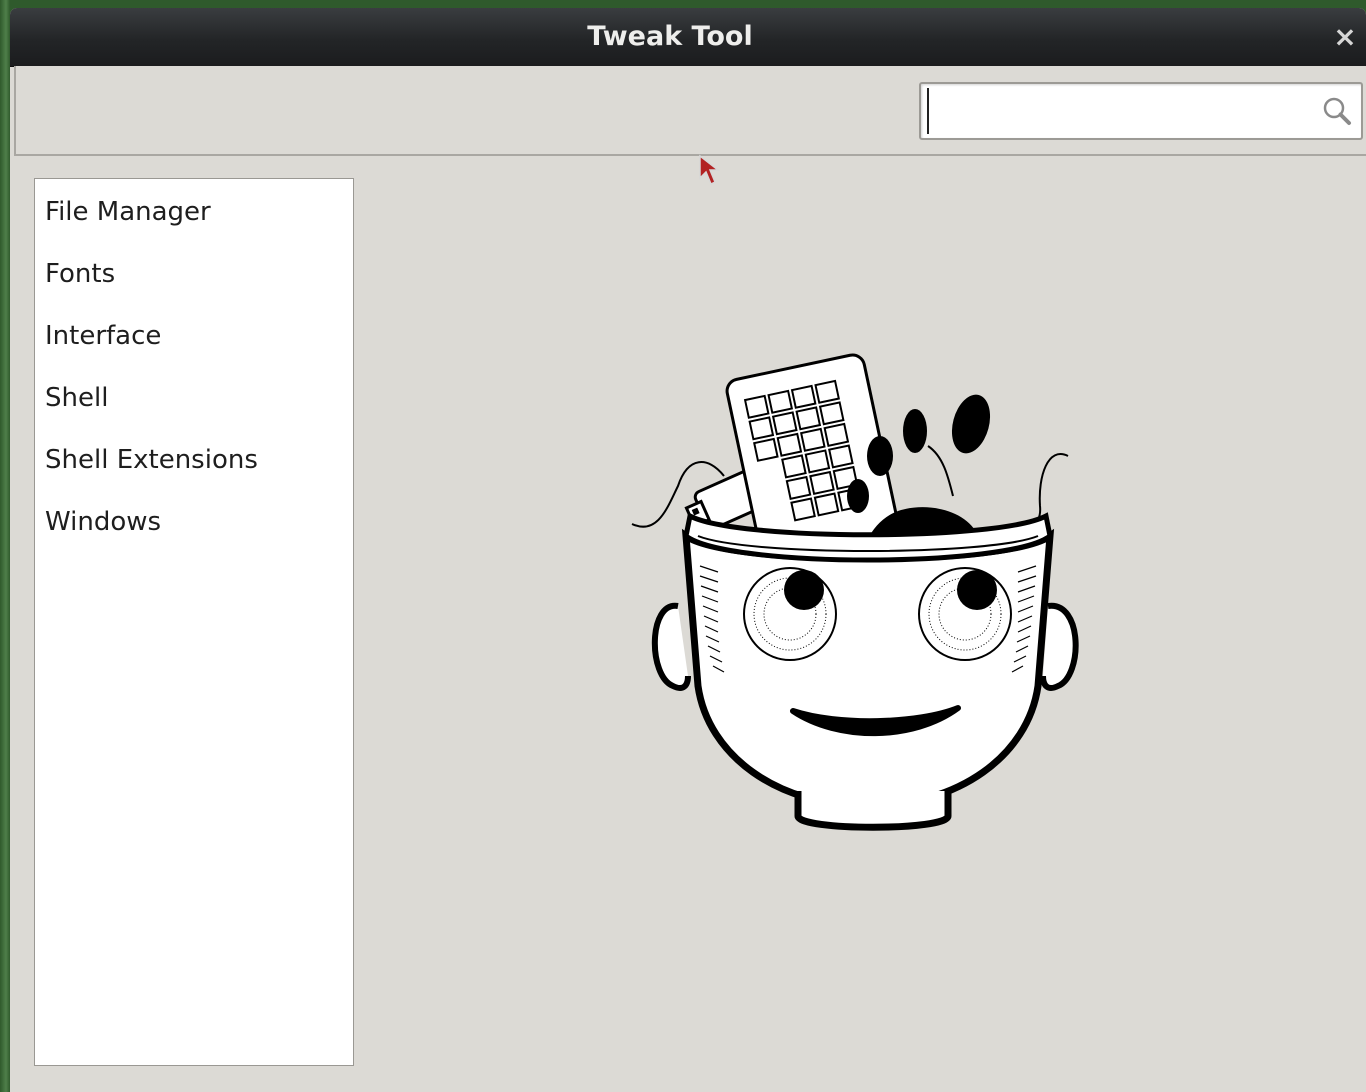 The height and width of the screenshot is (1092, 1366). Describe the element at coordinates (194, 336) in the screenshot. I see `sidebar-item-interface: Interface` at that location.